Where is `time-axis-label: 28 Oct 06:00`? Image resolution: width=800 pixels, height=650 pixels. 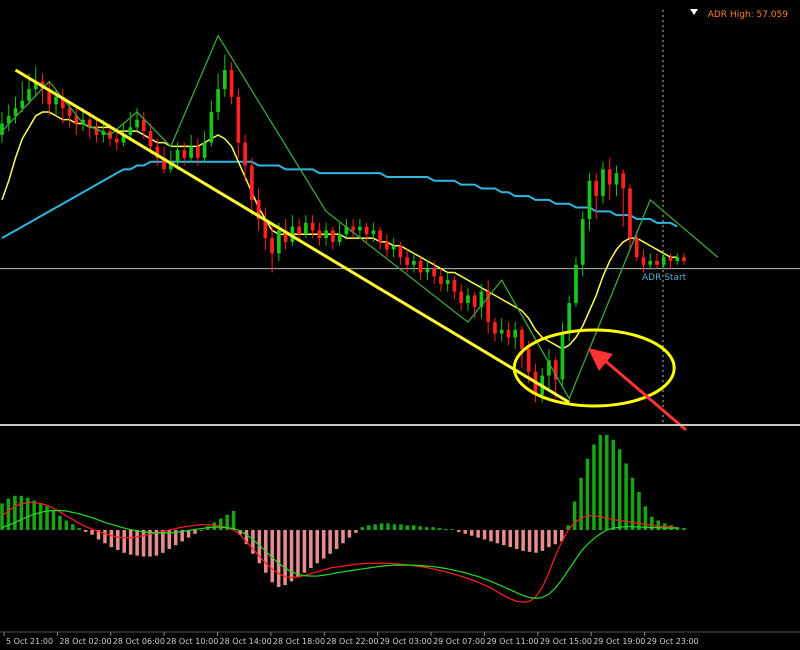 time-axis-label: 28 Oct 06:00 is located at coordinates (139, 641).